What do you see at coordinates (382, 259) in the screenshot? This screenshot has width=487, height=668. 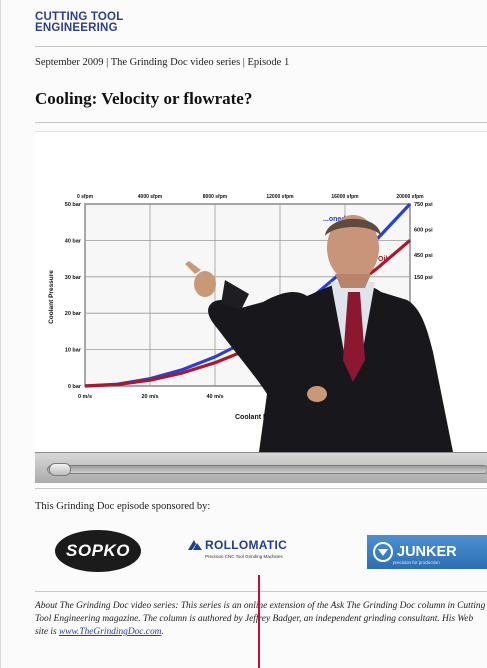 I see `legend-label-oil: Oil` at bounding box center [382, 259].